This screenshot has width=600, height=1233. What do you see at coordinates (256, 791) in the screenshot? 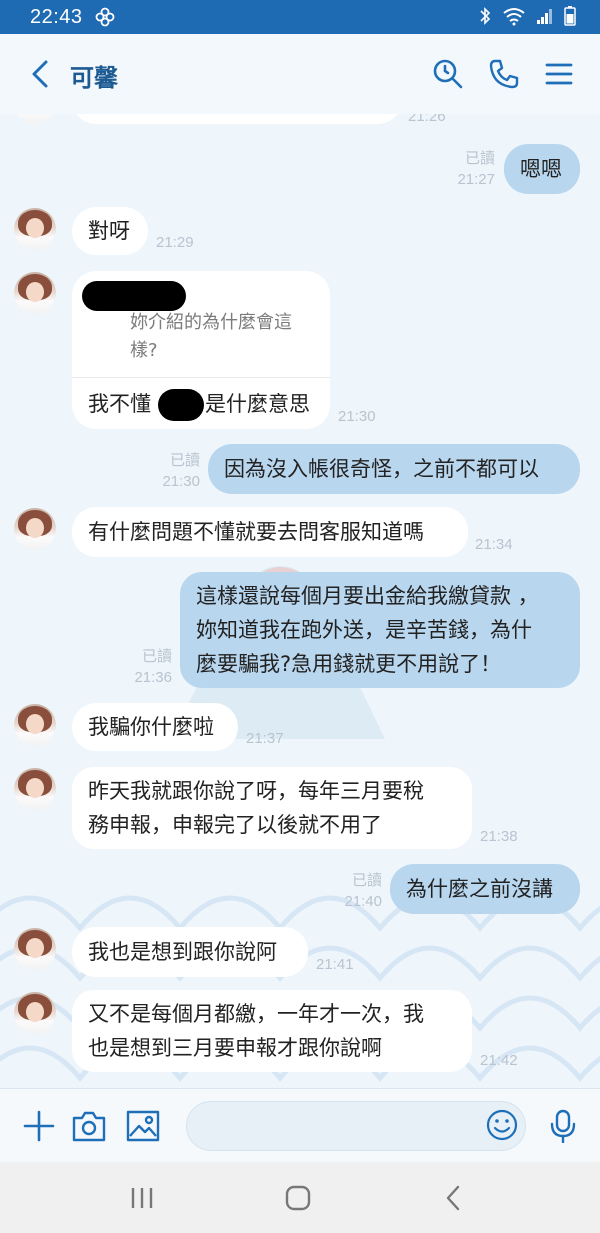
I see `message-text-line: 昨天我就跟你說了呀，每年三月要稅` at bounding box center [256, 791].